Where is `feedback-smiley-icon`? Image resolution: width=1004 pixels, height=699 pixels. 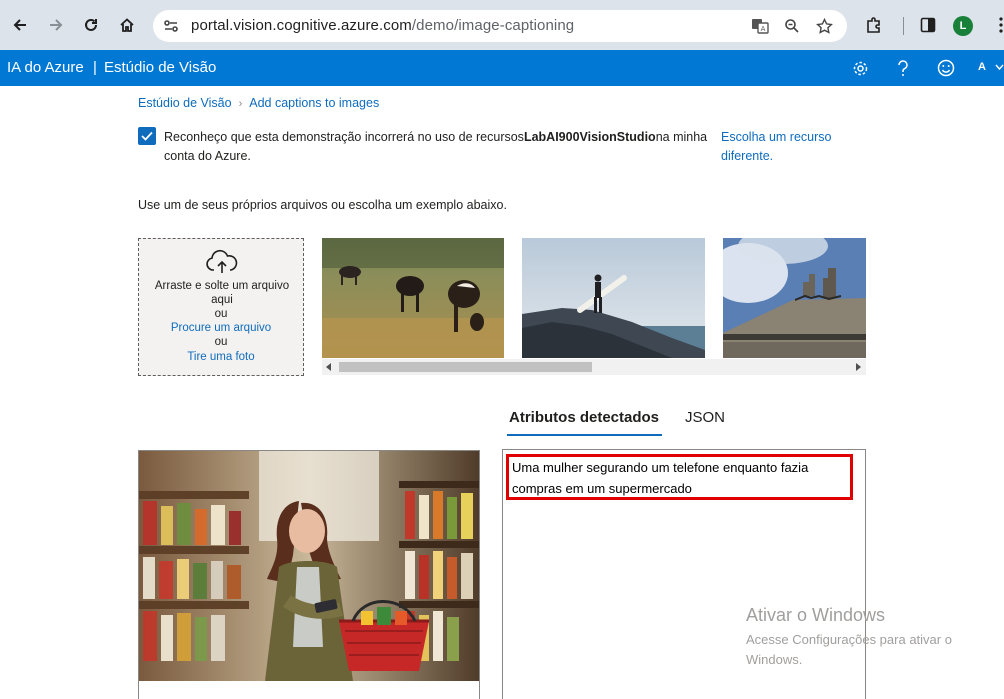
feedback-smiley-icon is located at coordinates (946, 68).